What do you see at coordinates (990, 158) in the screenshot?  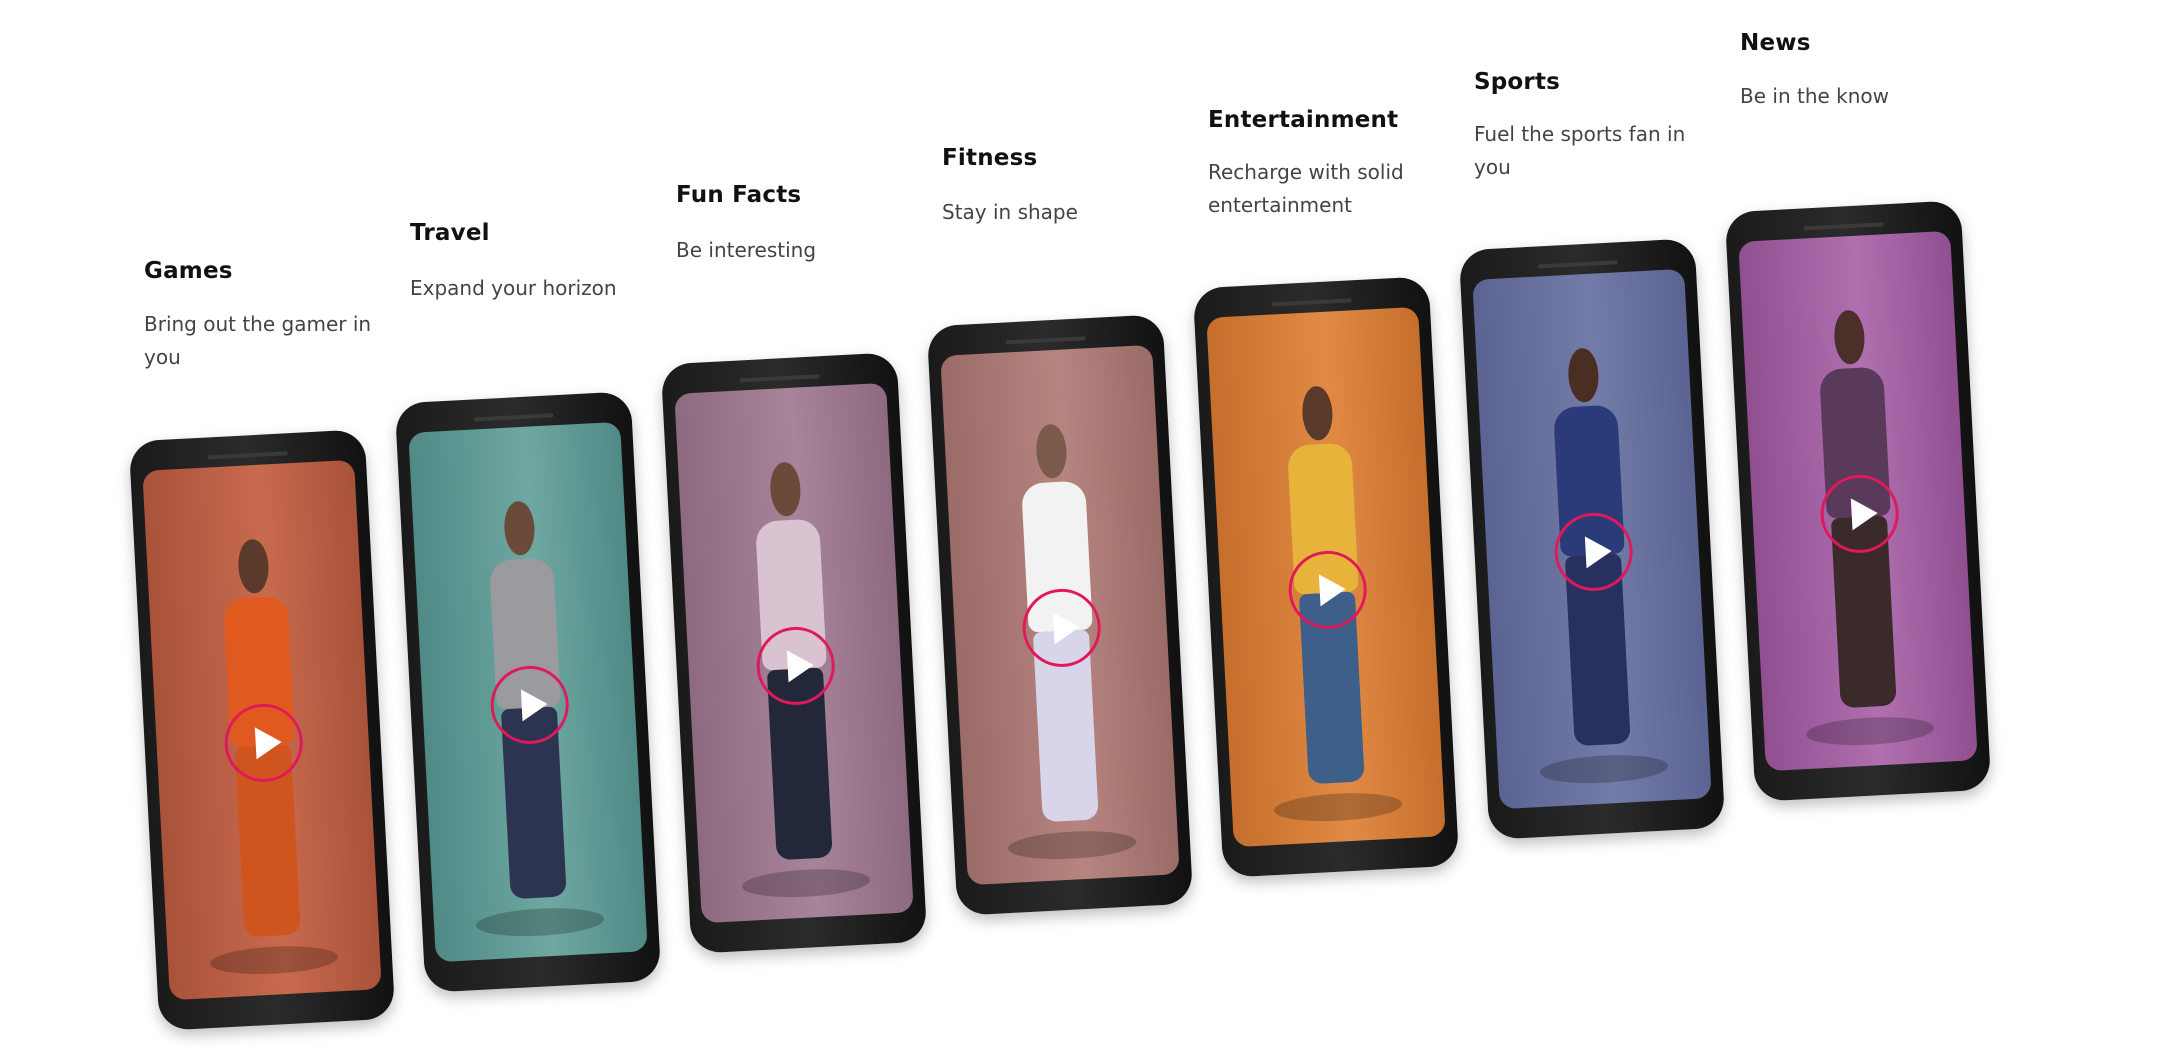 I see `category-title: Fitness` at bounding box center [990, 158].